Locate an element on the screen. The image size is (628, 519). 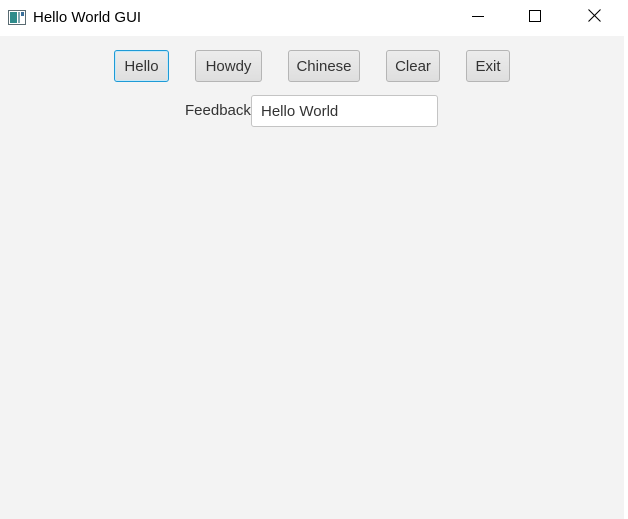
maximize-icon is located at coordinates (535, 18).